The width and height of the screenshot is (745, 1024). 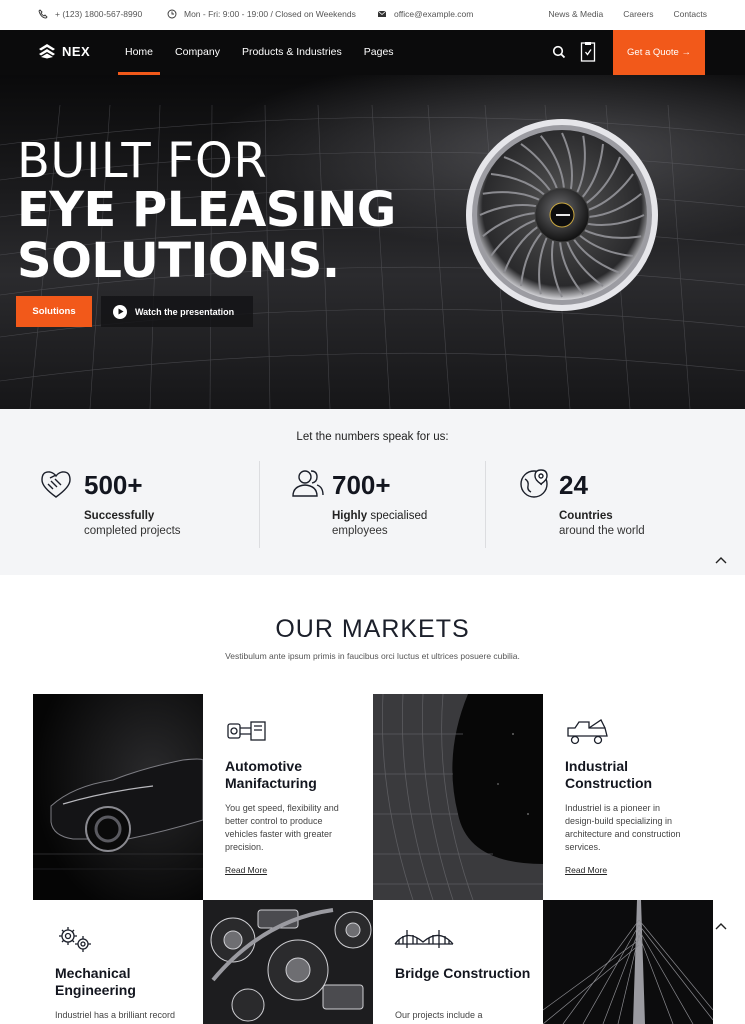 I want to click on markets-title: OUR MARKETS, so click(x=372, y=629).